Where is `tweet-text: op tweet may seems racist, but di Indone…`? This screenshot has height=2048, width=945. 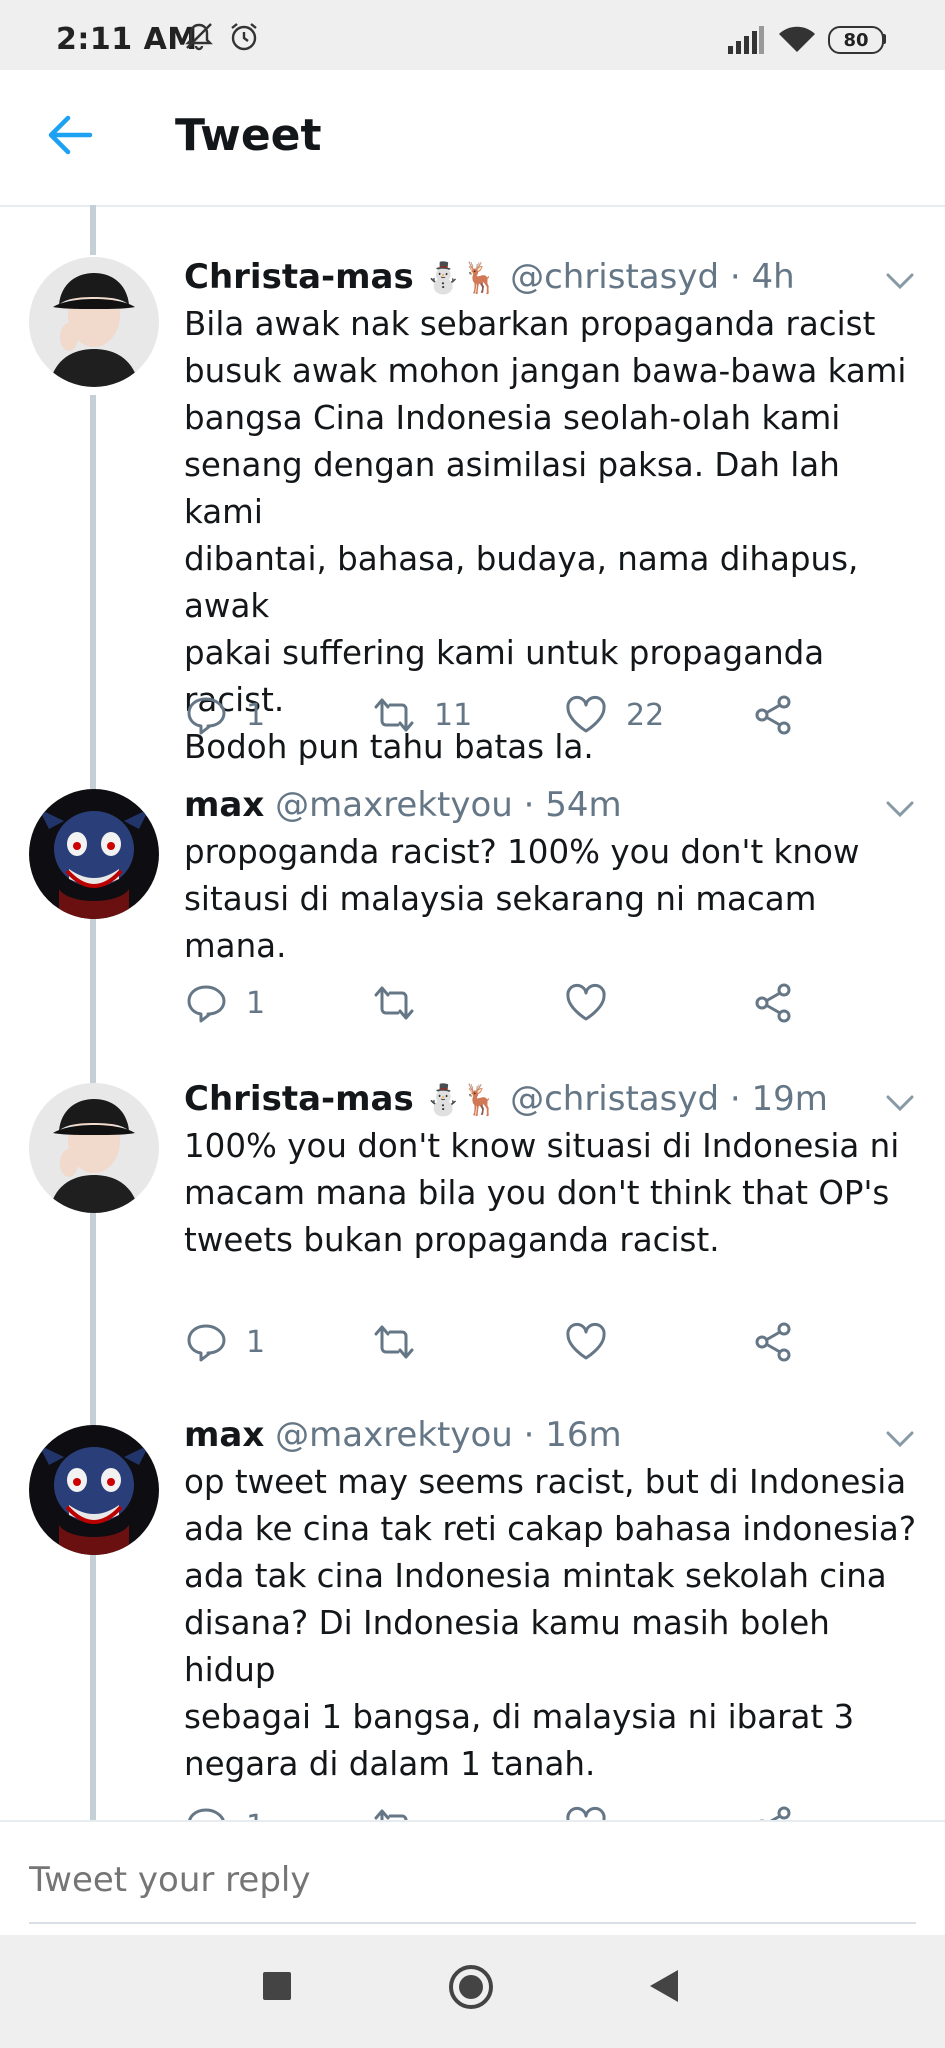 tweet-text: op tweet may seems racist, but di Indone… is located at coordinates (550, 1623).